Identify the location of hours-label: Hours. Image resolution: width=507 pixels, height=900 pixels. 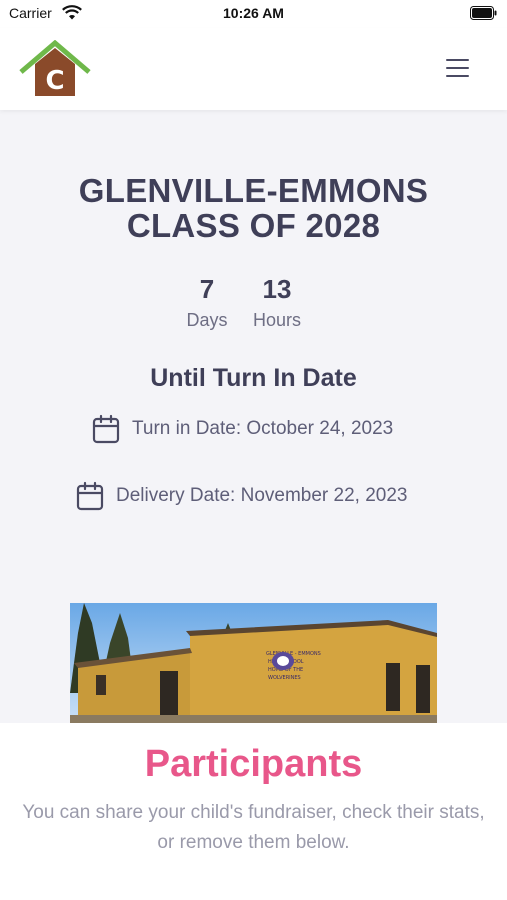
(276, 320).